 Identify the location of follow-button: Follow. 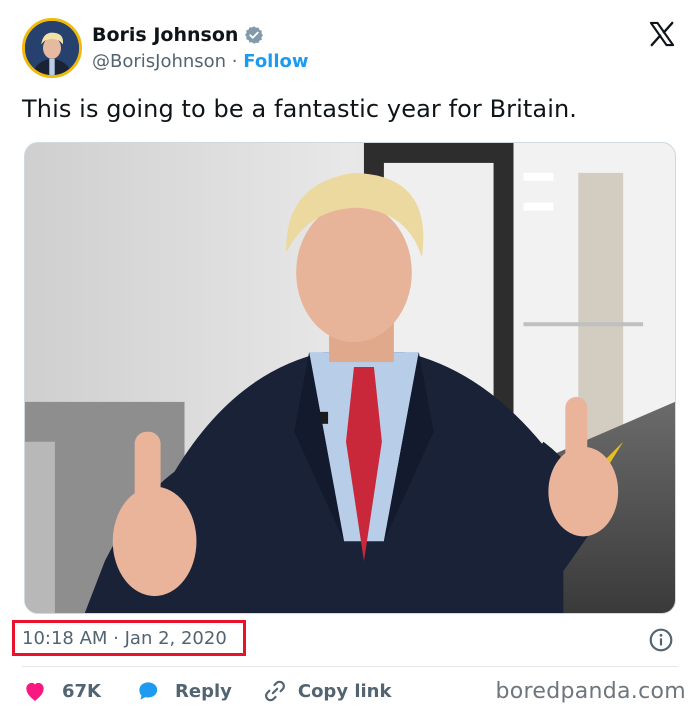
(275, 61).